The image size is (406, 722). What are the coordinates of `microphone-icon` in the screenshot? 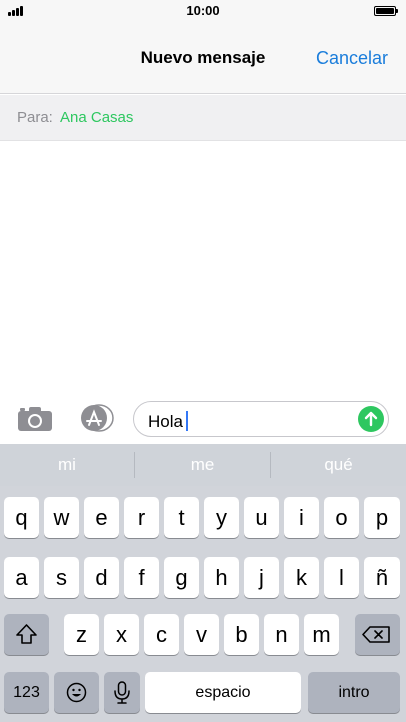 It's located at (122, 692).